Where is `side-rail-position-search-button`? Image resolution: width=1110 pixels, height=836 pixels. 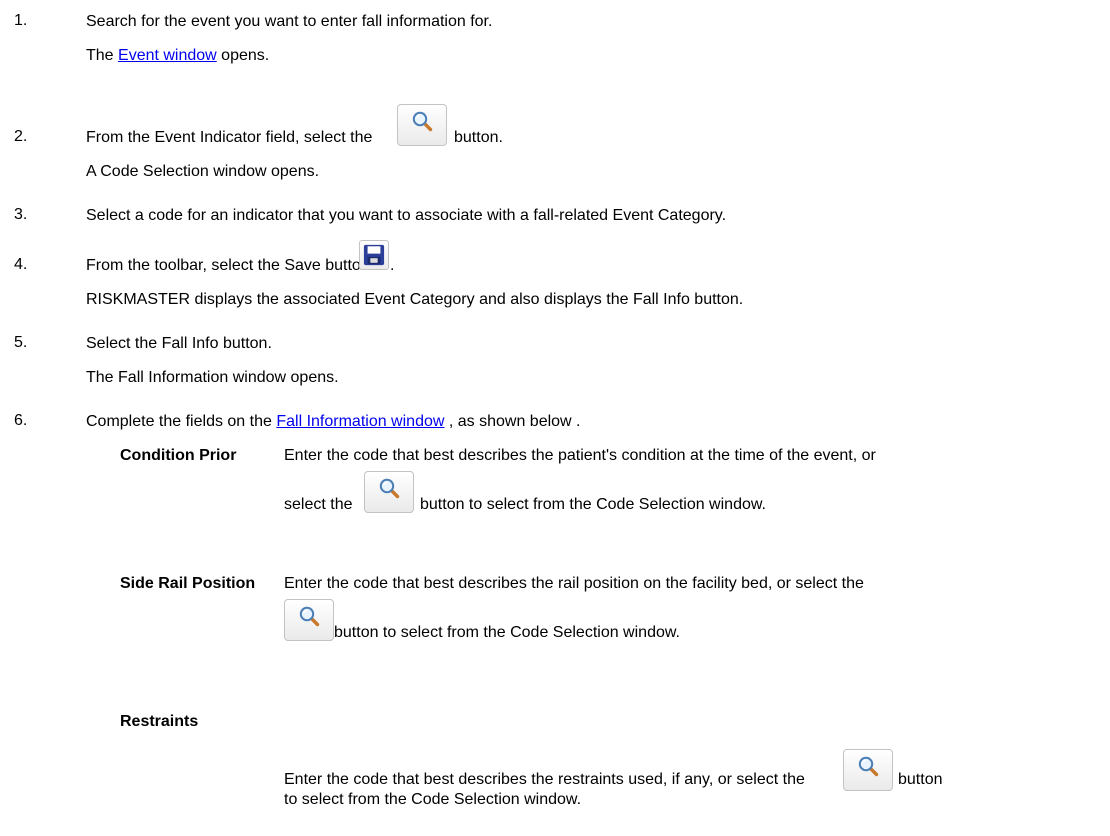
side-rail-position-search-button is located at coordinates (309, 620).